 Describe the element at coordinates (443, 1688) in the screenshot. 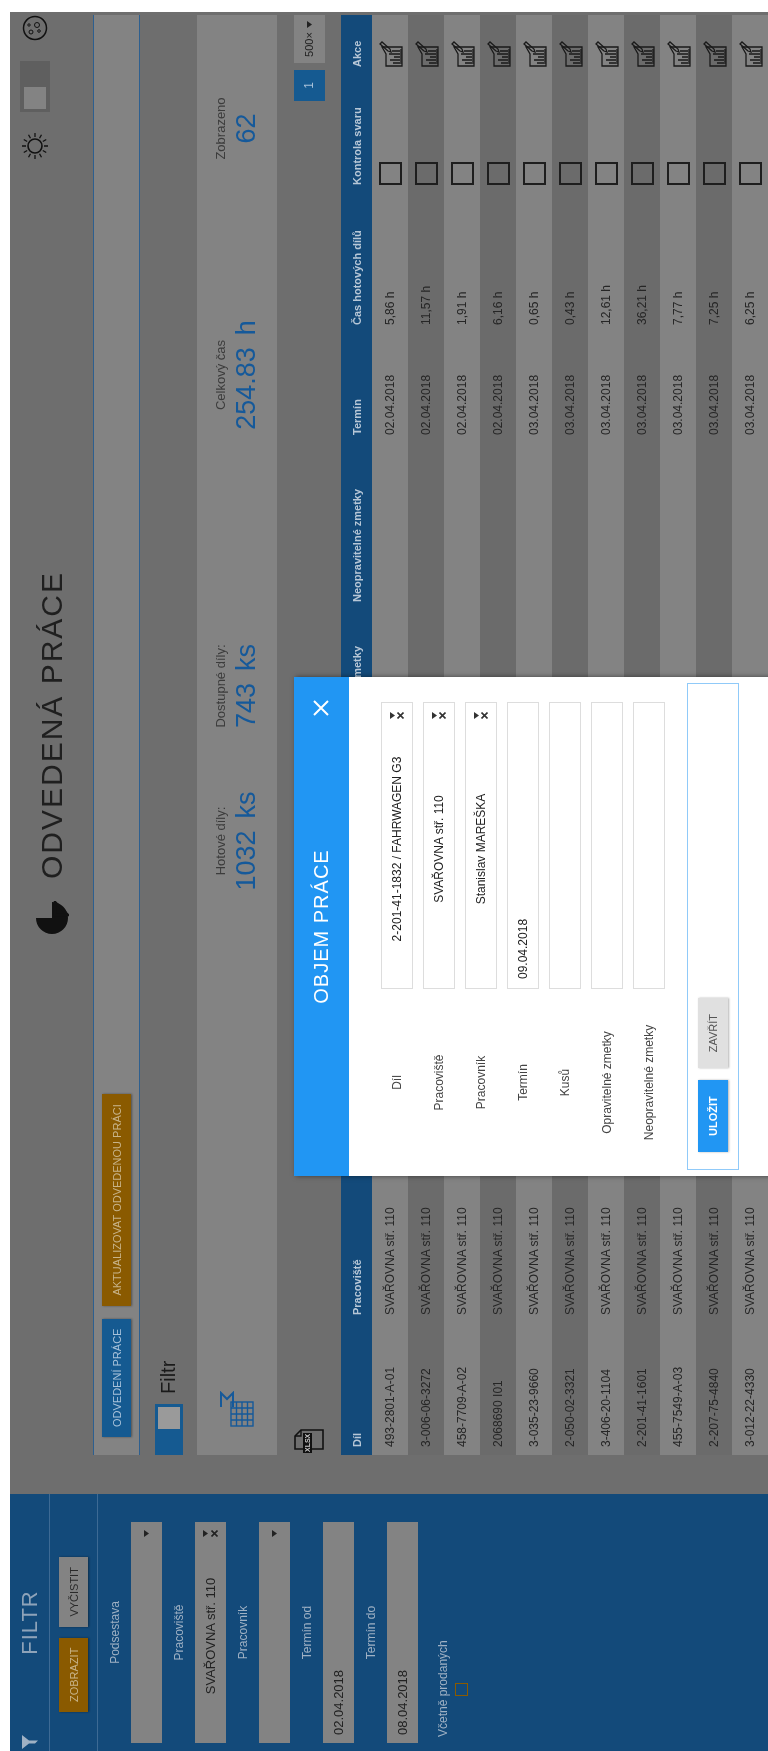

I see `checkbox-label: Včetně prodaných` at that location.